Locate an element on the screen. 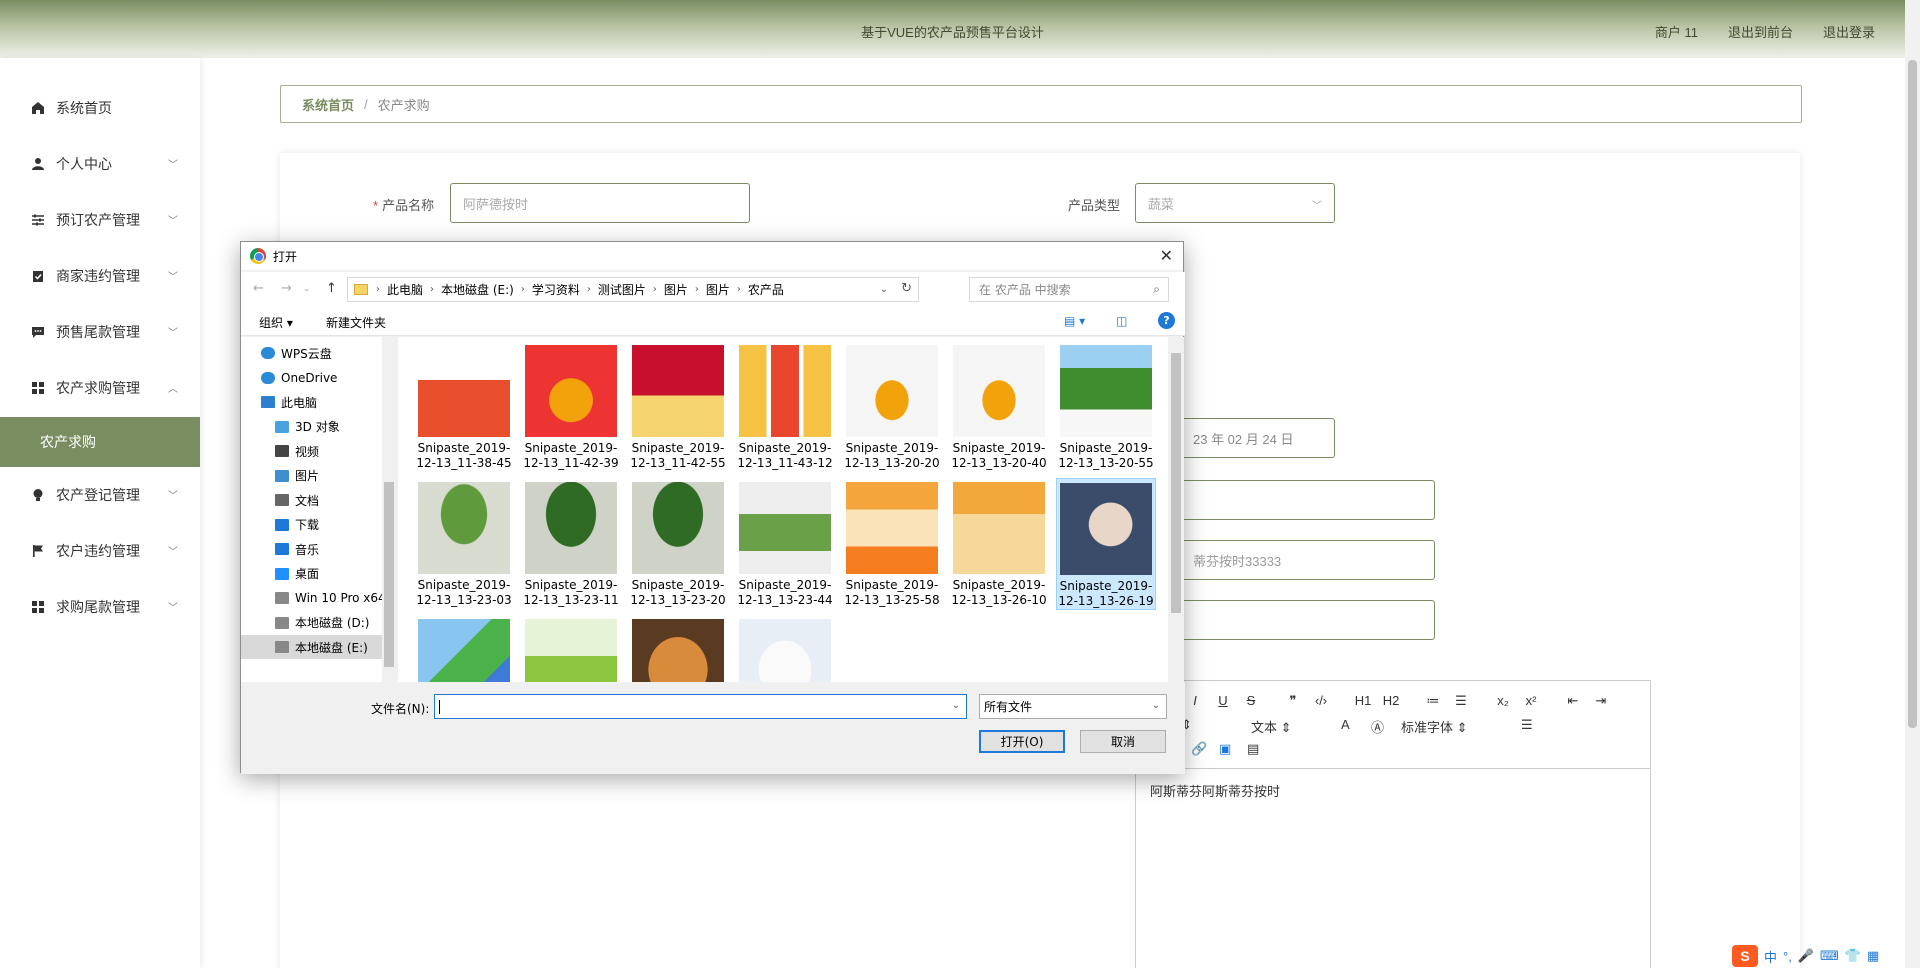 The width and height of the screenshot is (1920, 968). image-icon: ▣ is located at coordinates (1233, 749).